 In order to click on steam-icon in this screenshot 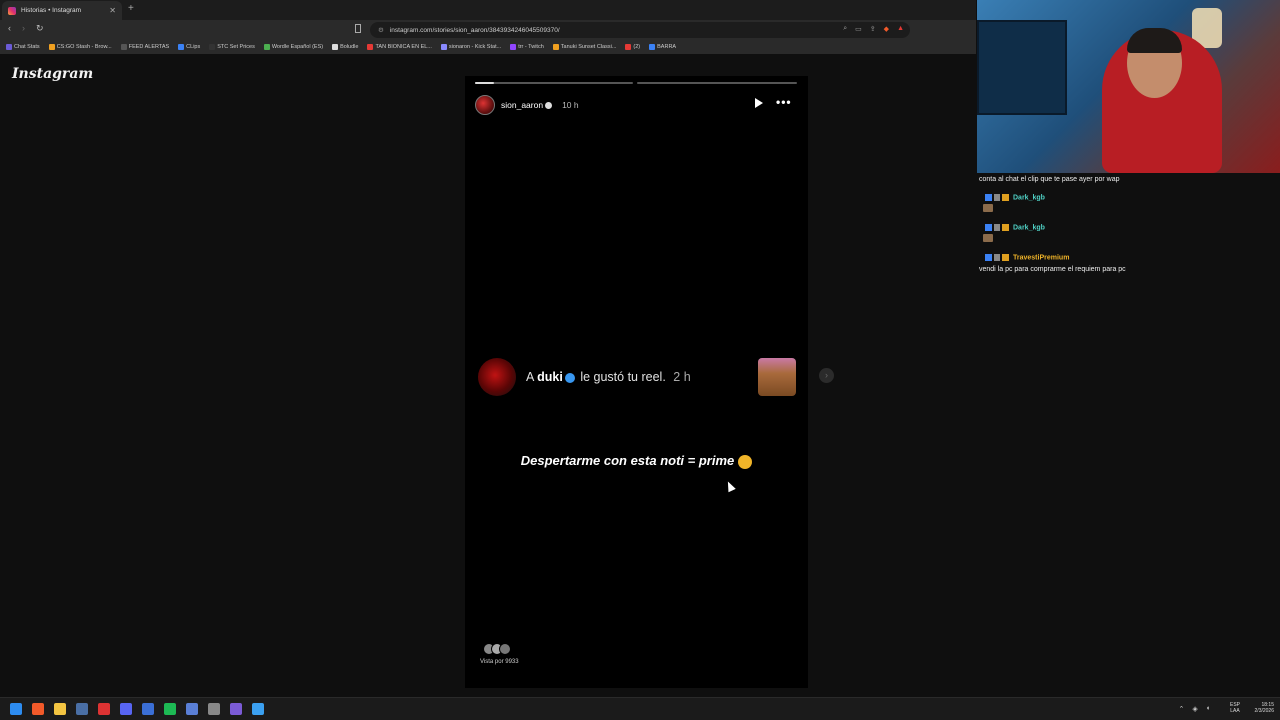, I will do `click(82, 709)`.